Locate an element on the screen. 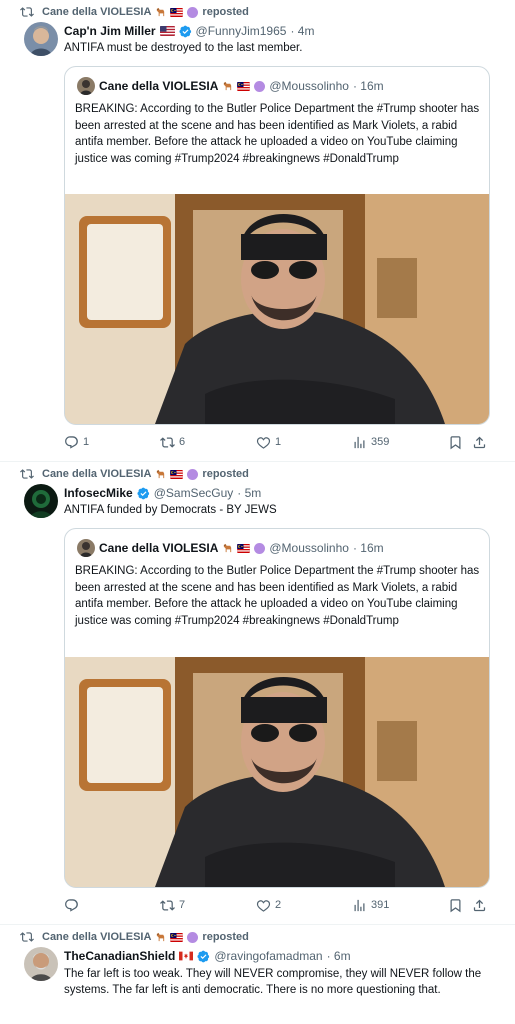 This screenshot has width=515, height=1024. reply-button: 1 is located at coordinates (76, 442).